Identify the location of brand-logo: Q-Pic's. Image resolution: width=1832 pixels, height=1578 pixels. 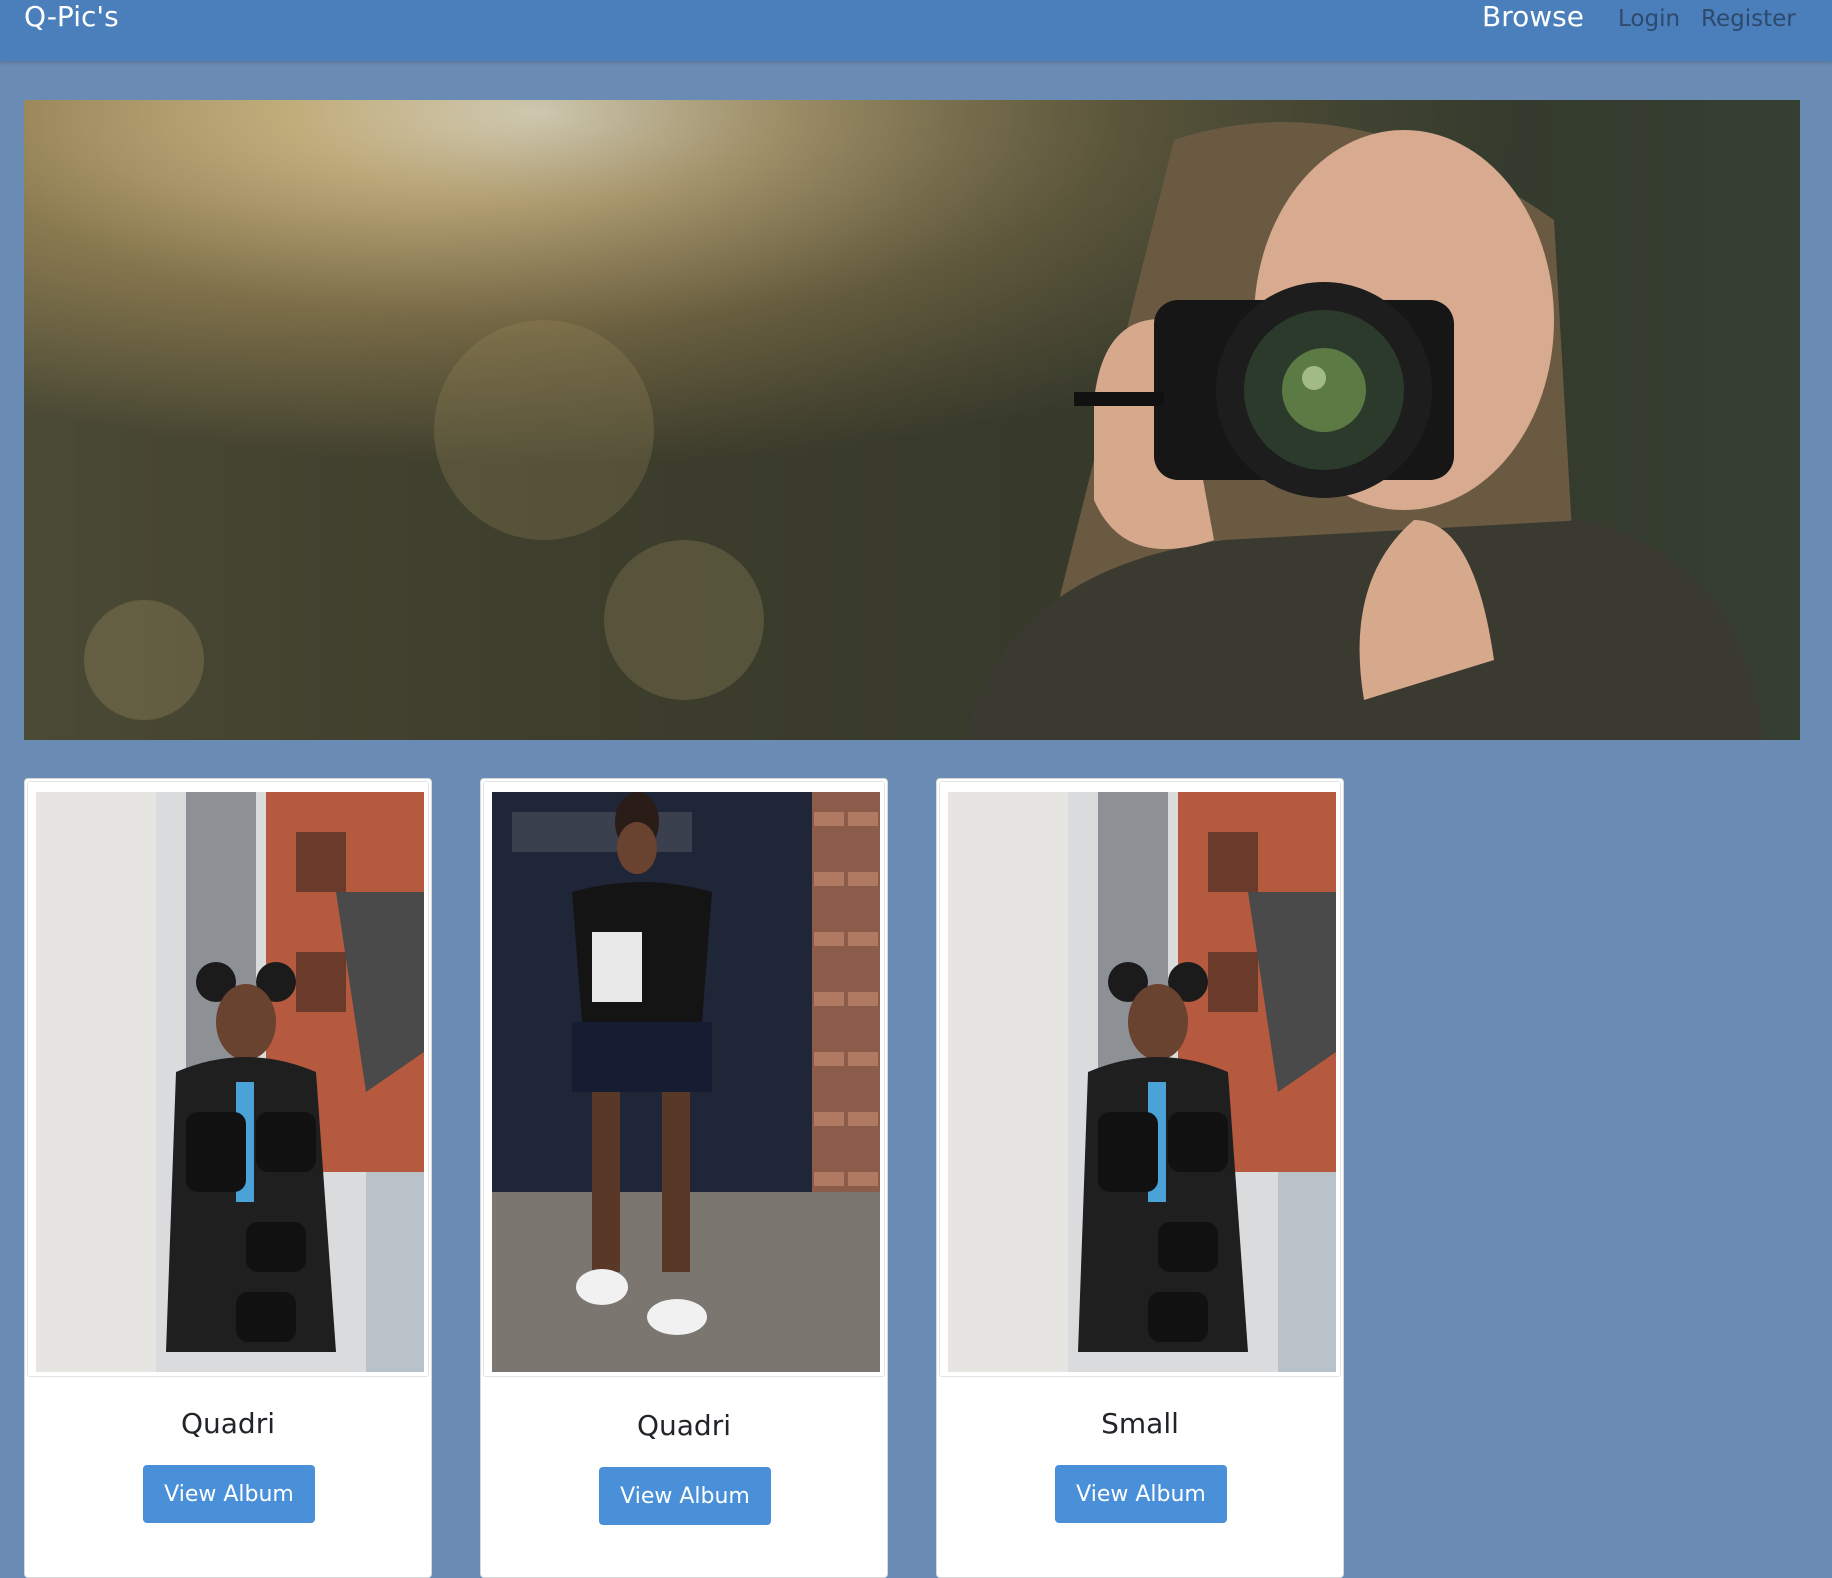
(71, 17).